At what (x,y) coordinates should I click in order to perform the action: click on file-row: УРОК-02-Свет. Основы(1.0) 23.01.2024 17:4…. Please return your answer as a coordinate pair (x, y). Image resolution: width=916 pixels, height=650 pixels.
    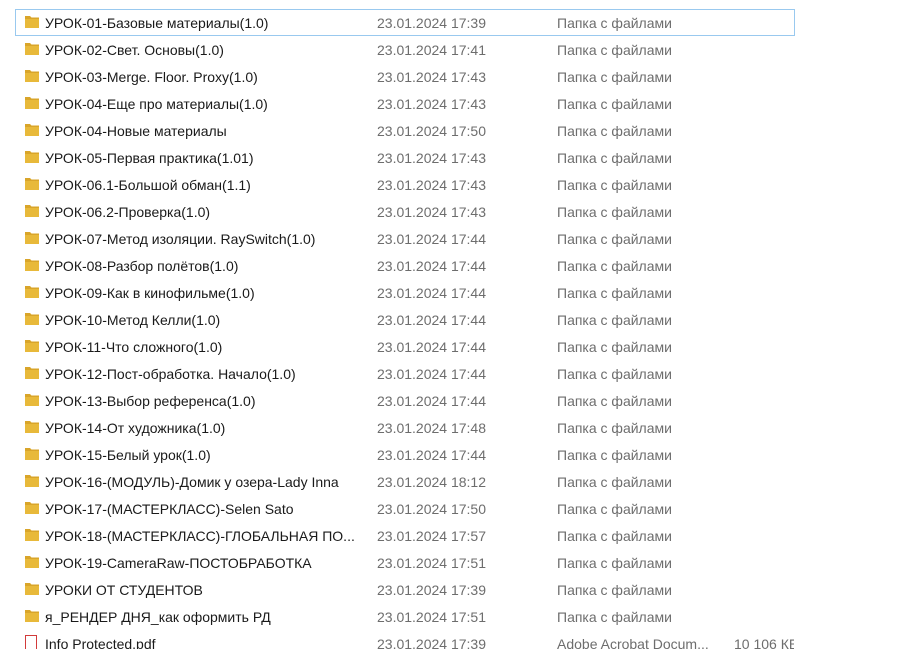
    Looking at the image, I should click on (405, 49).